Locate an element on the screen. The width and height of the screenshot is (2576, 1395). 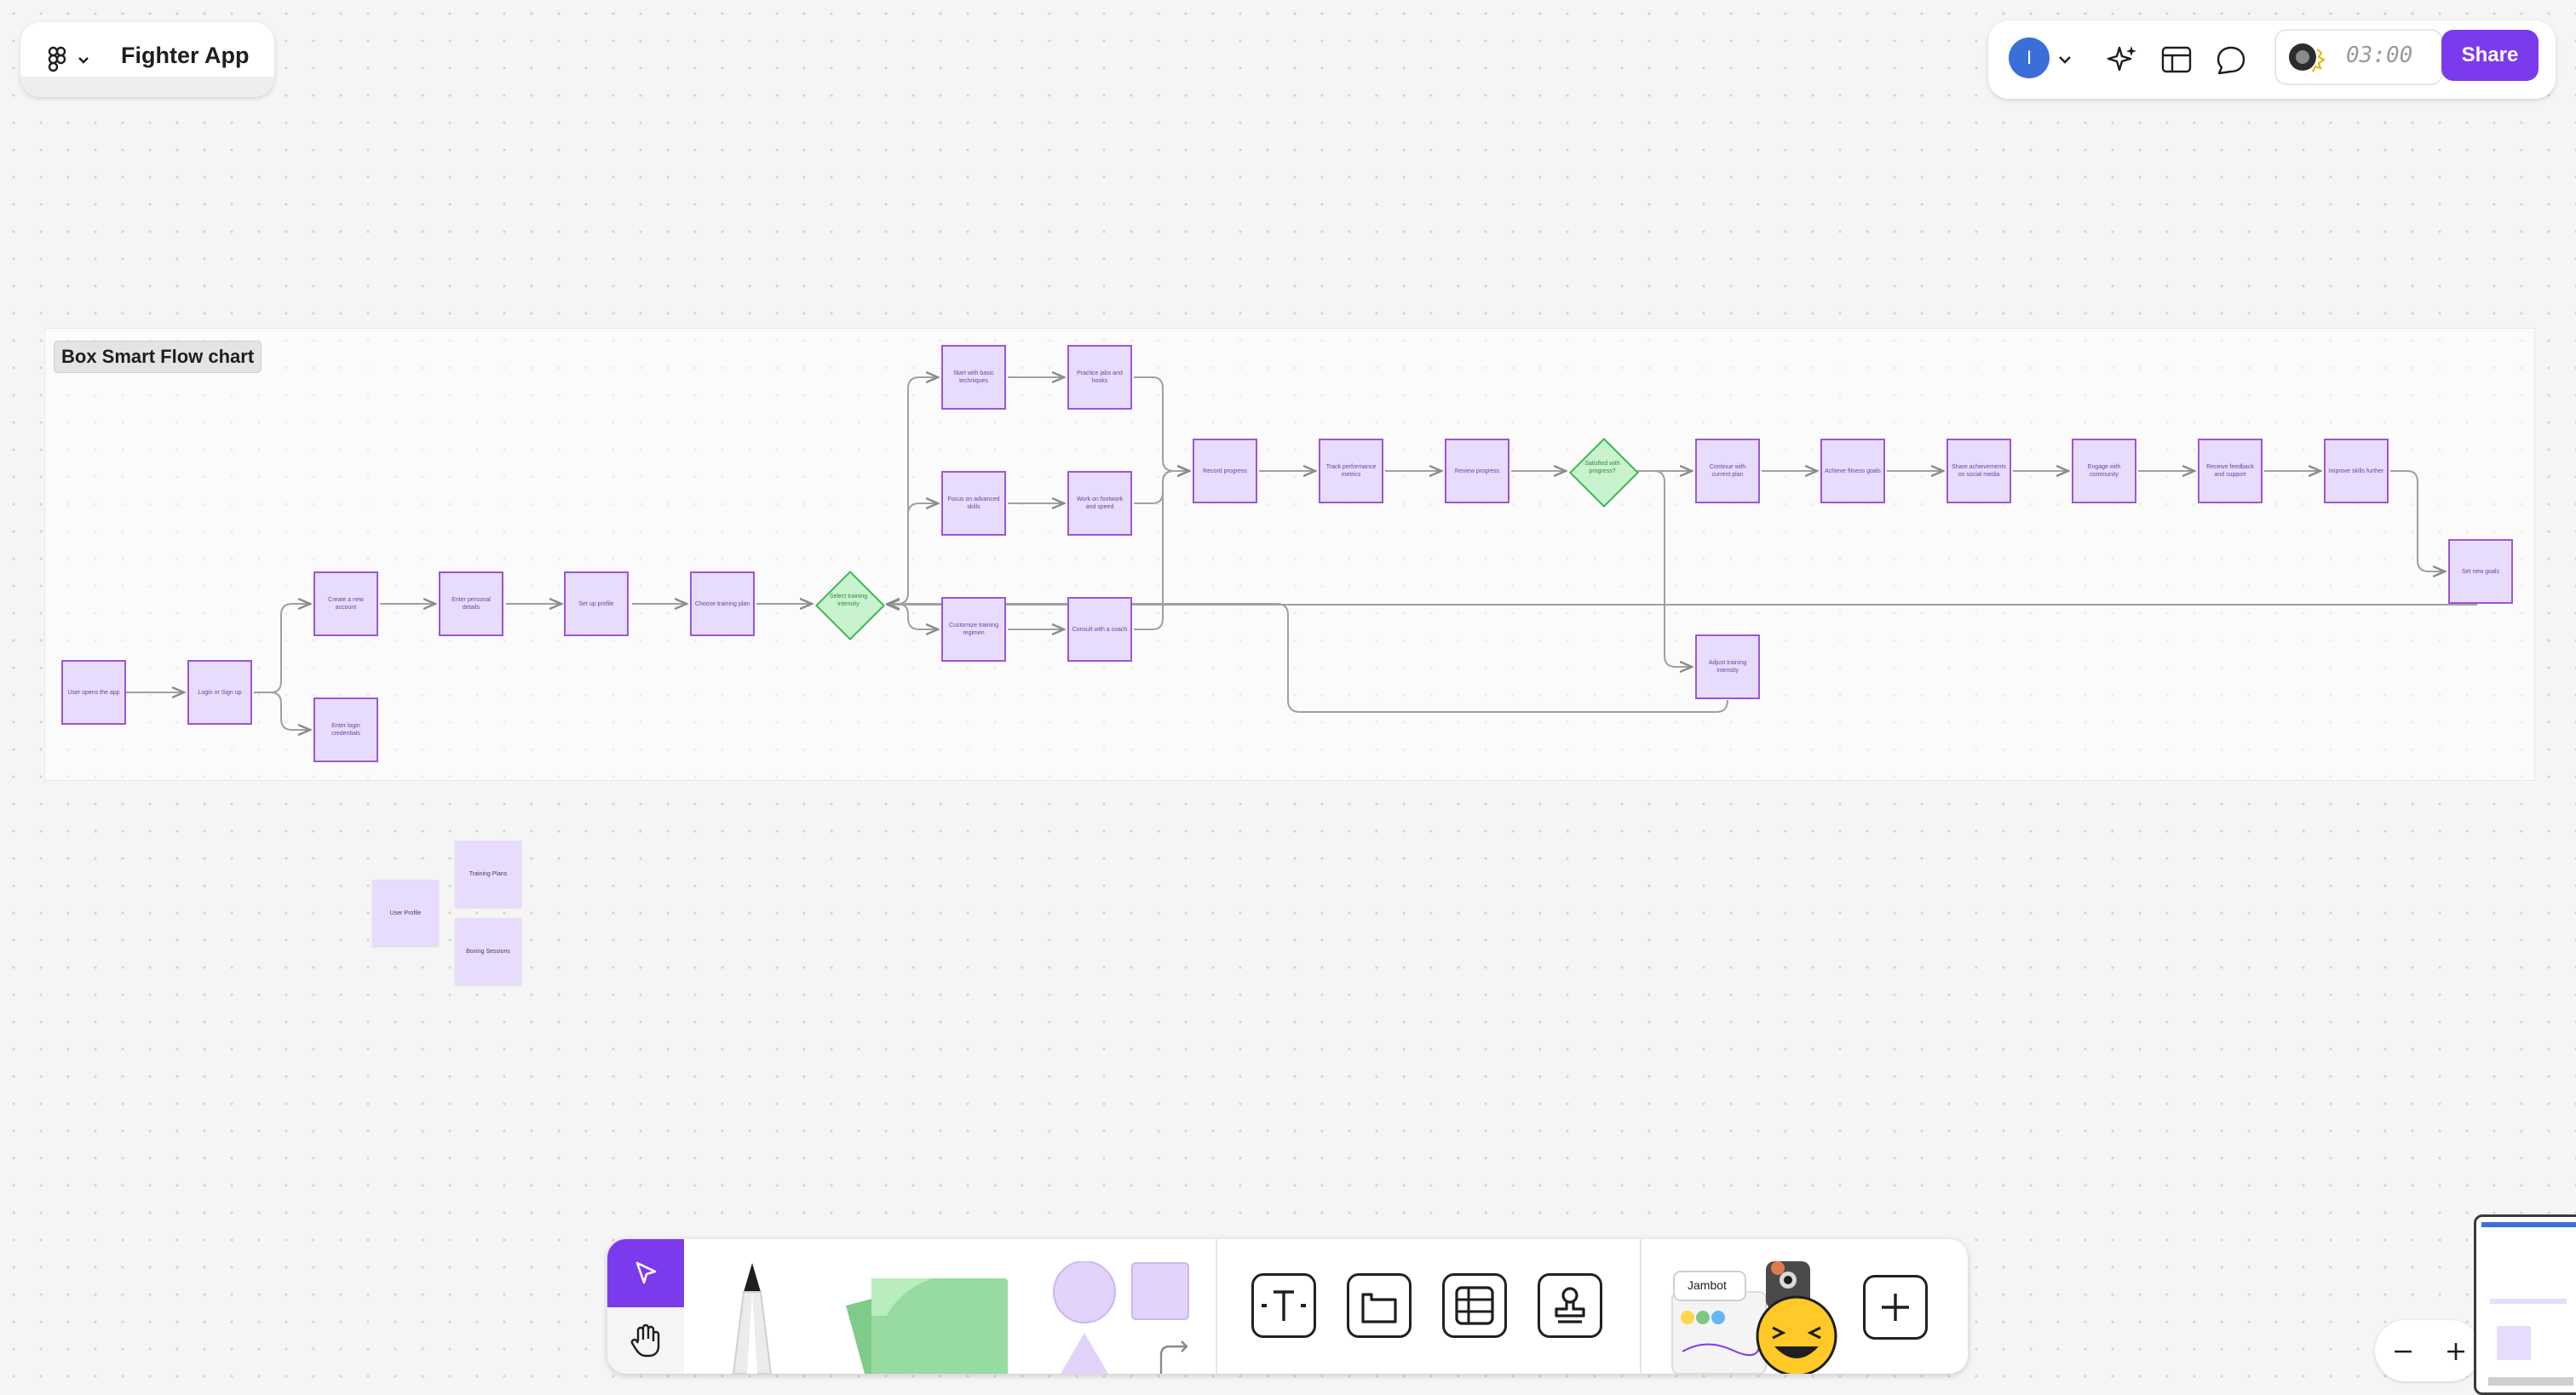
flow-node: Start with basic techniques is located at coordinates (973, 377).